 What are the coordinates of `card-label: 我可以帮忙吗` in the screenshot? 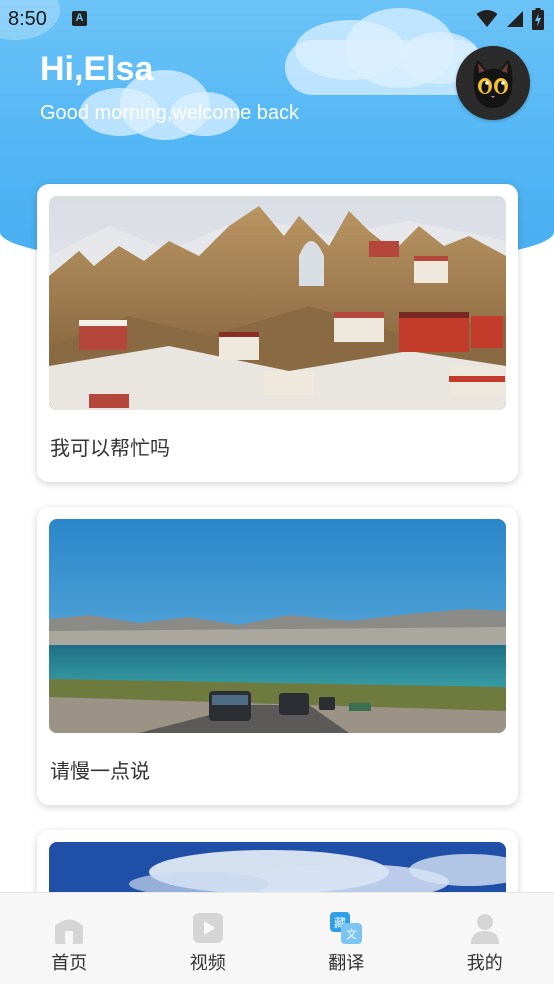 It's located at (110, 448).